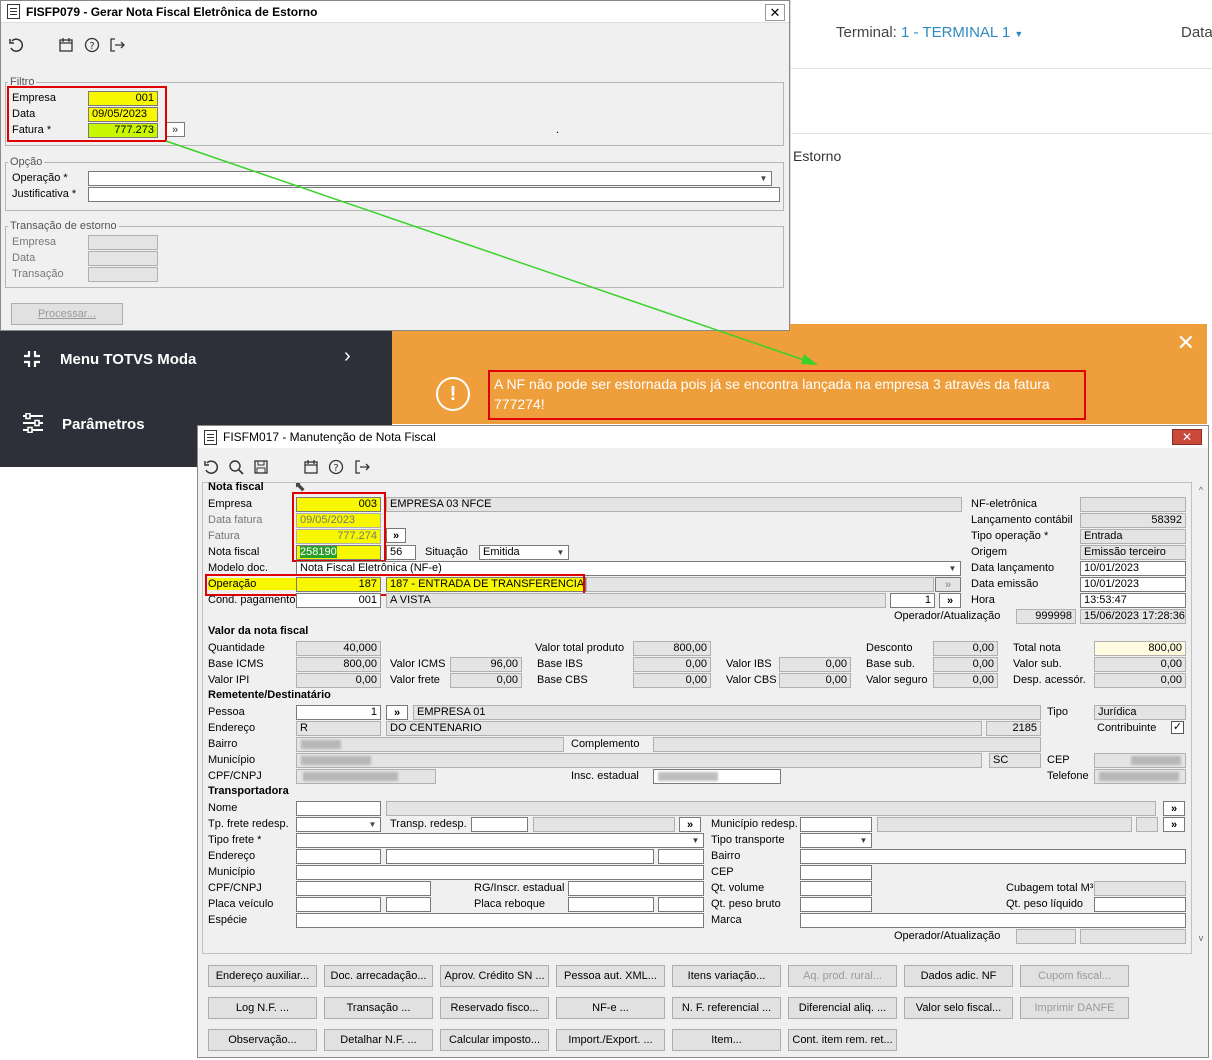  Describe the element at coordinates (836, 840) in the screenshot. I see `tipo-transporte-select: ▼` at that location.